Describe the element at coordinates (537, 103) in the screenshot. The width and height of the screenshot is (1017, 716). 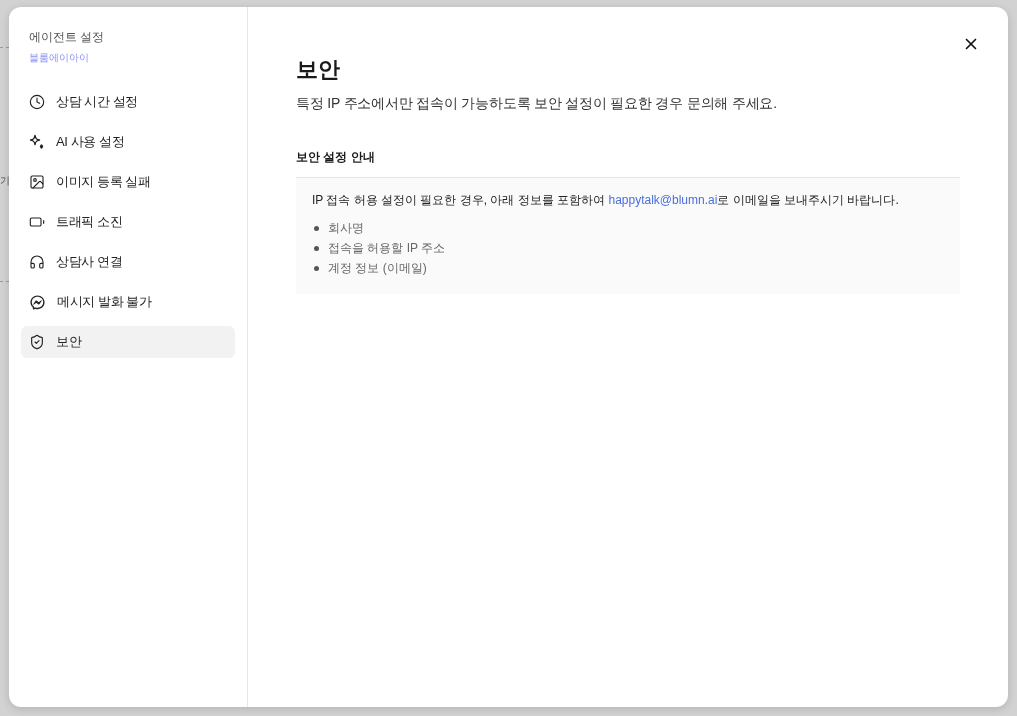
I see `page-description: 특정 IP 주소에서만 접속이 가능하도록 보안 설정이 필요한 경우 문의해 주세요.` at that location.